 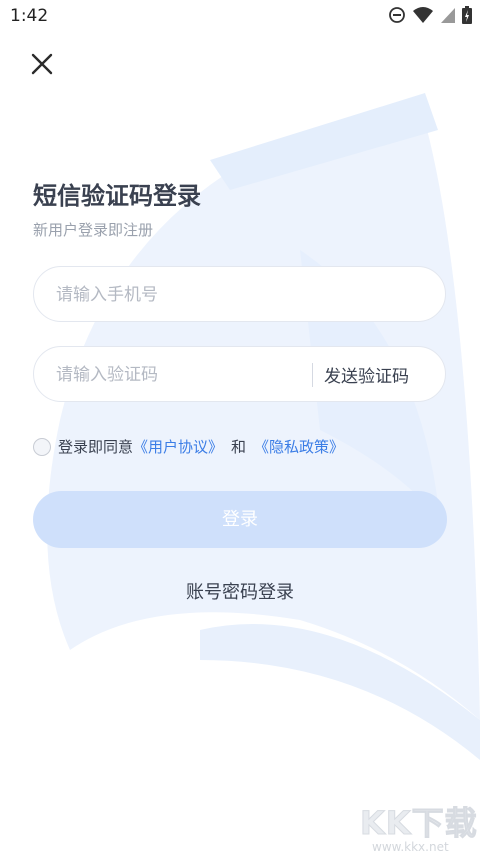 What do you see at coordinates (240, 591) in the screenshot?
I see `password-login-link: 账号密码登录` at bounding box center [240, 591].